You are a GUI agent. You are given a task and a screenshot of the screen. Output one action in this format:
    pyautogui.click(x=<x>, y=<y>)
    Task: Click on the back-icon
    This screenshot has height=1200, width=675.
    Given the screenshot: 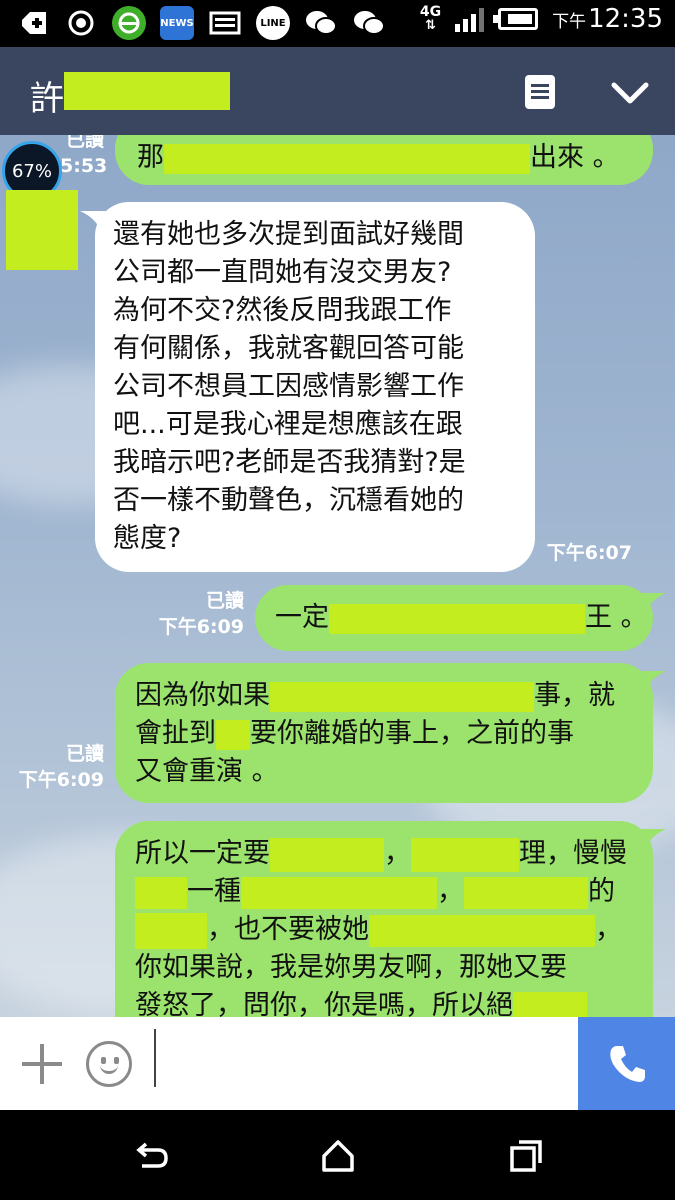 What is the action you would take?
    pyautogui.click(x=150, y=1156)
    